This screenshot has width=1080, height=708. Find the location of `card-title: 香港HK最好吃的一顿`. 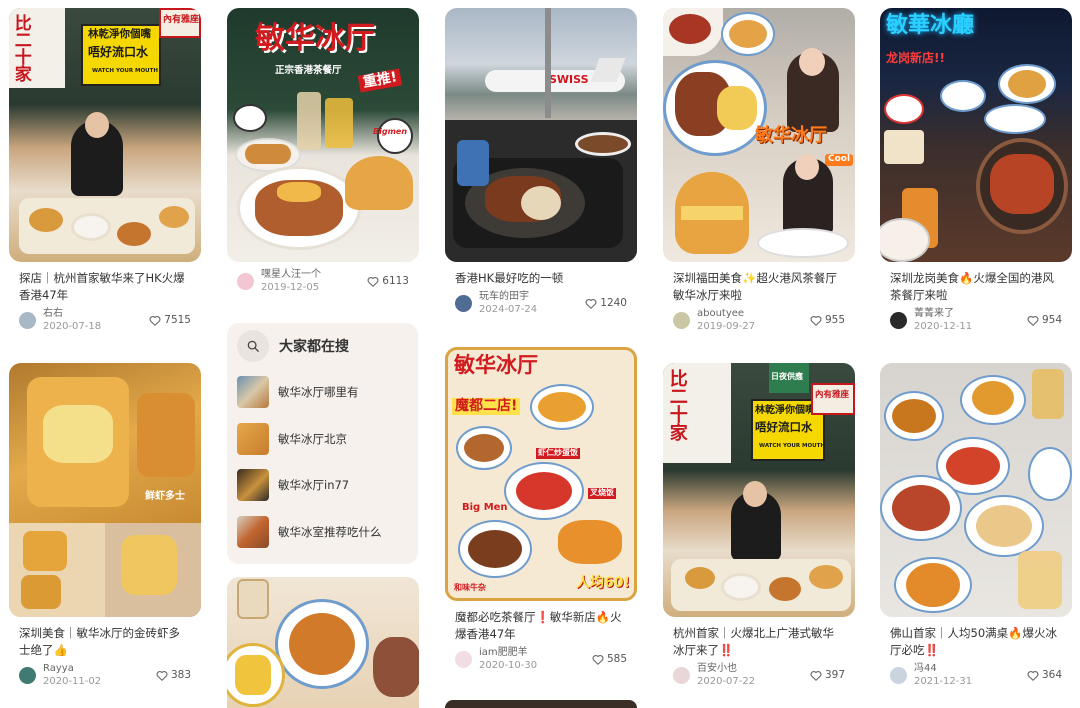

card-title: 香港HK最好吃的一顿 is located at coordinates (541, 278).